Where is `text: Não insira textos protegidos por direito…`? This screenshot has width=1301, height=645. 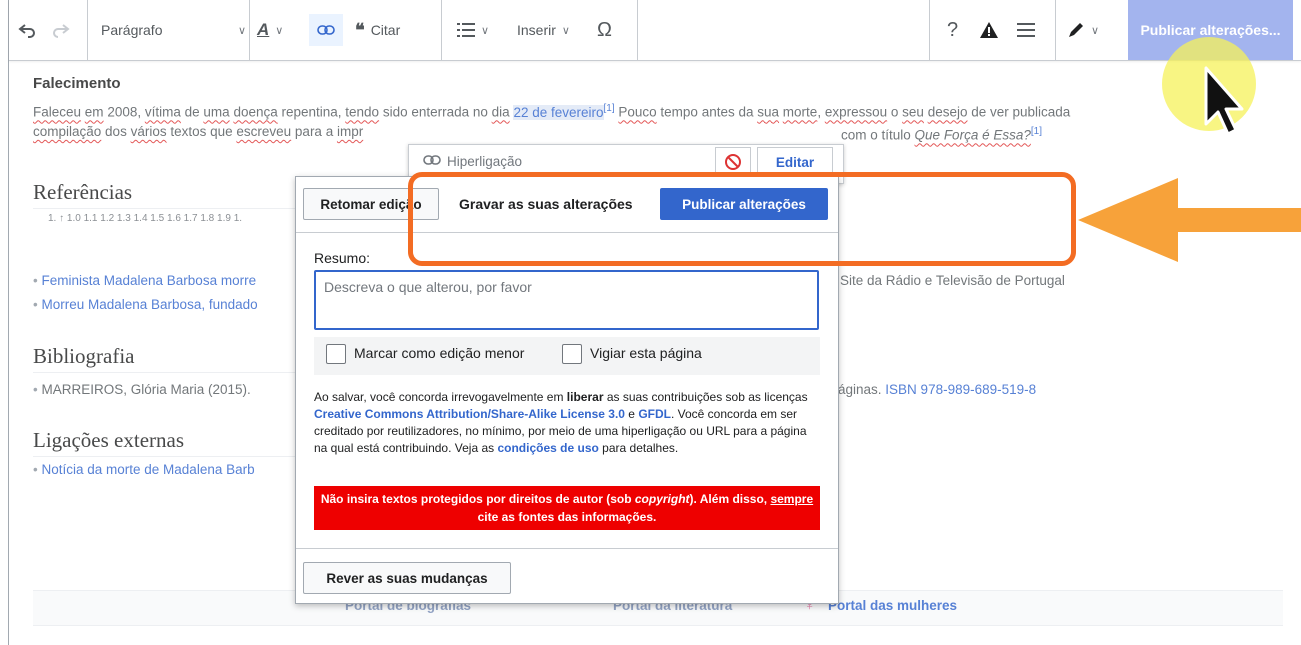
text: Não insira textos protegidos por direito… is located at coordinates (477, 499).